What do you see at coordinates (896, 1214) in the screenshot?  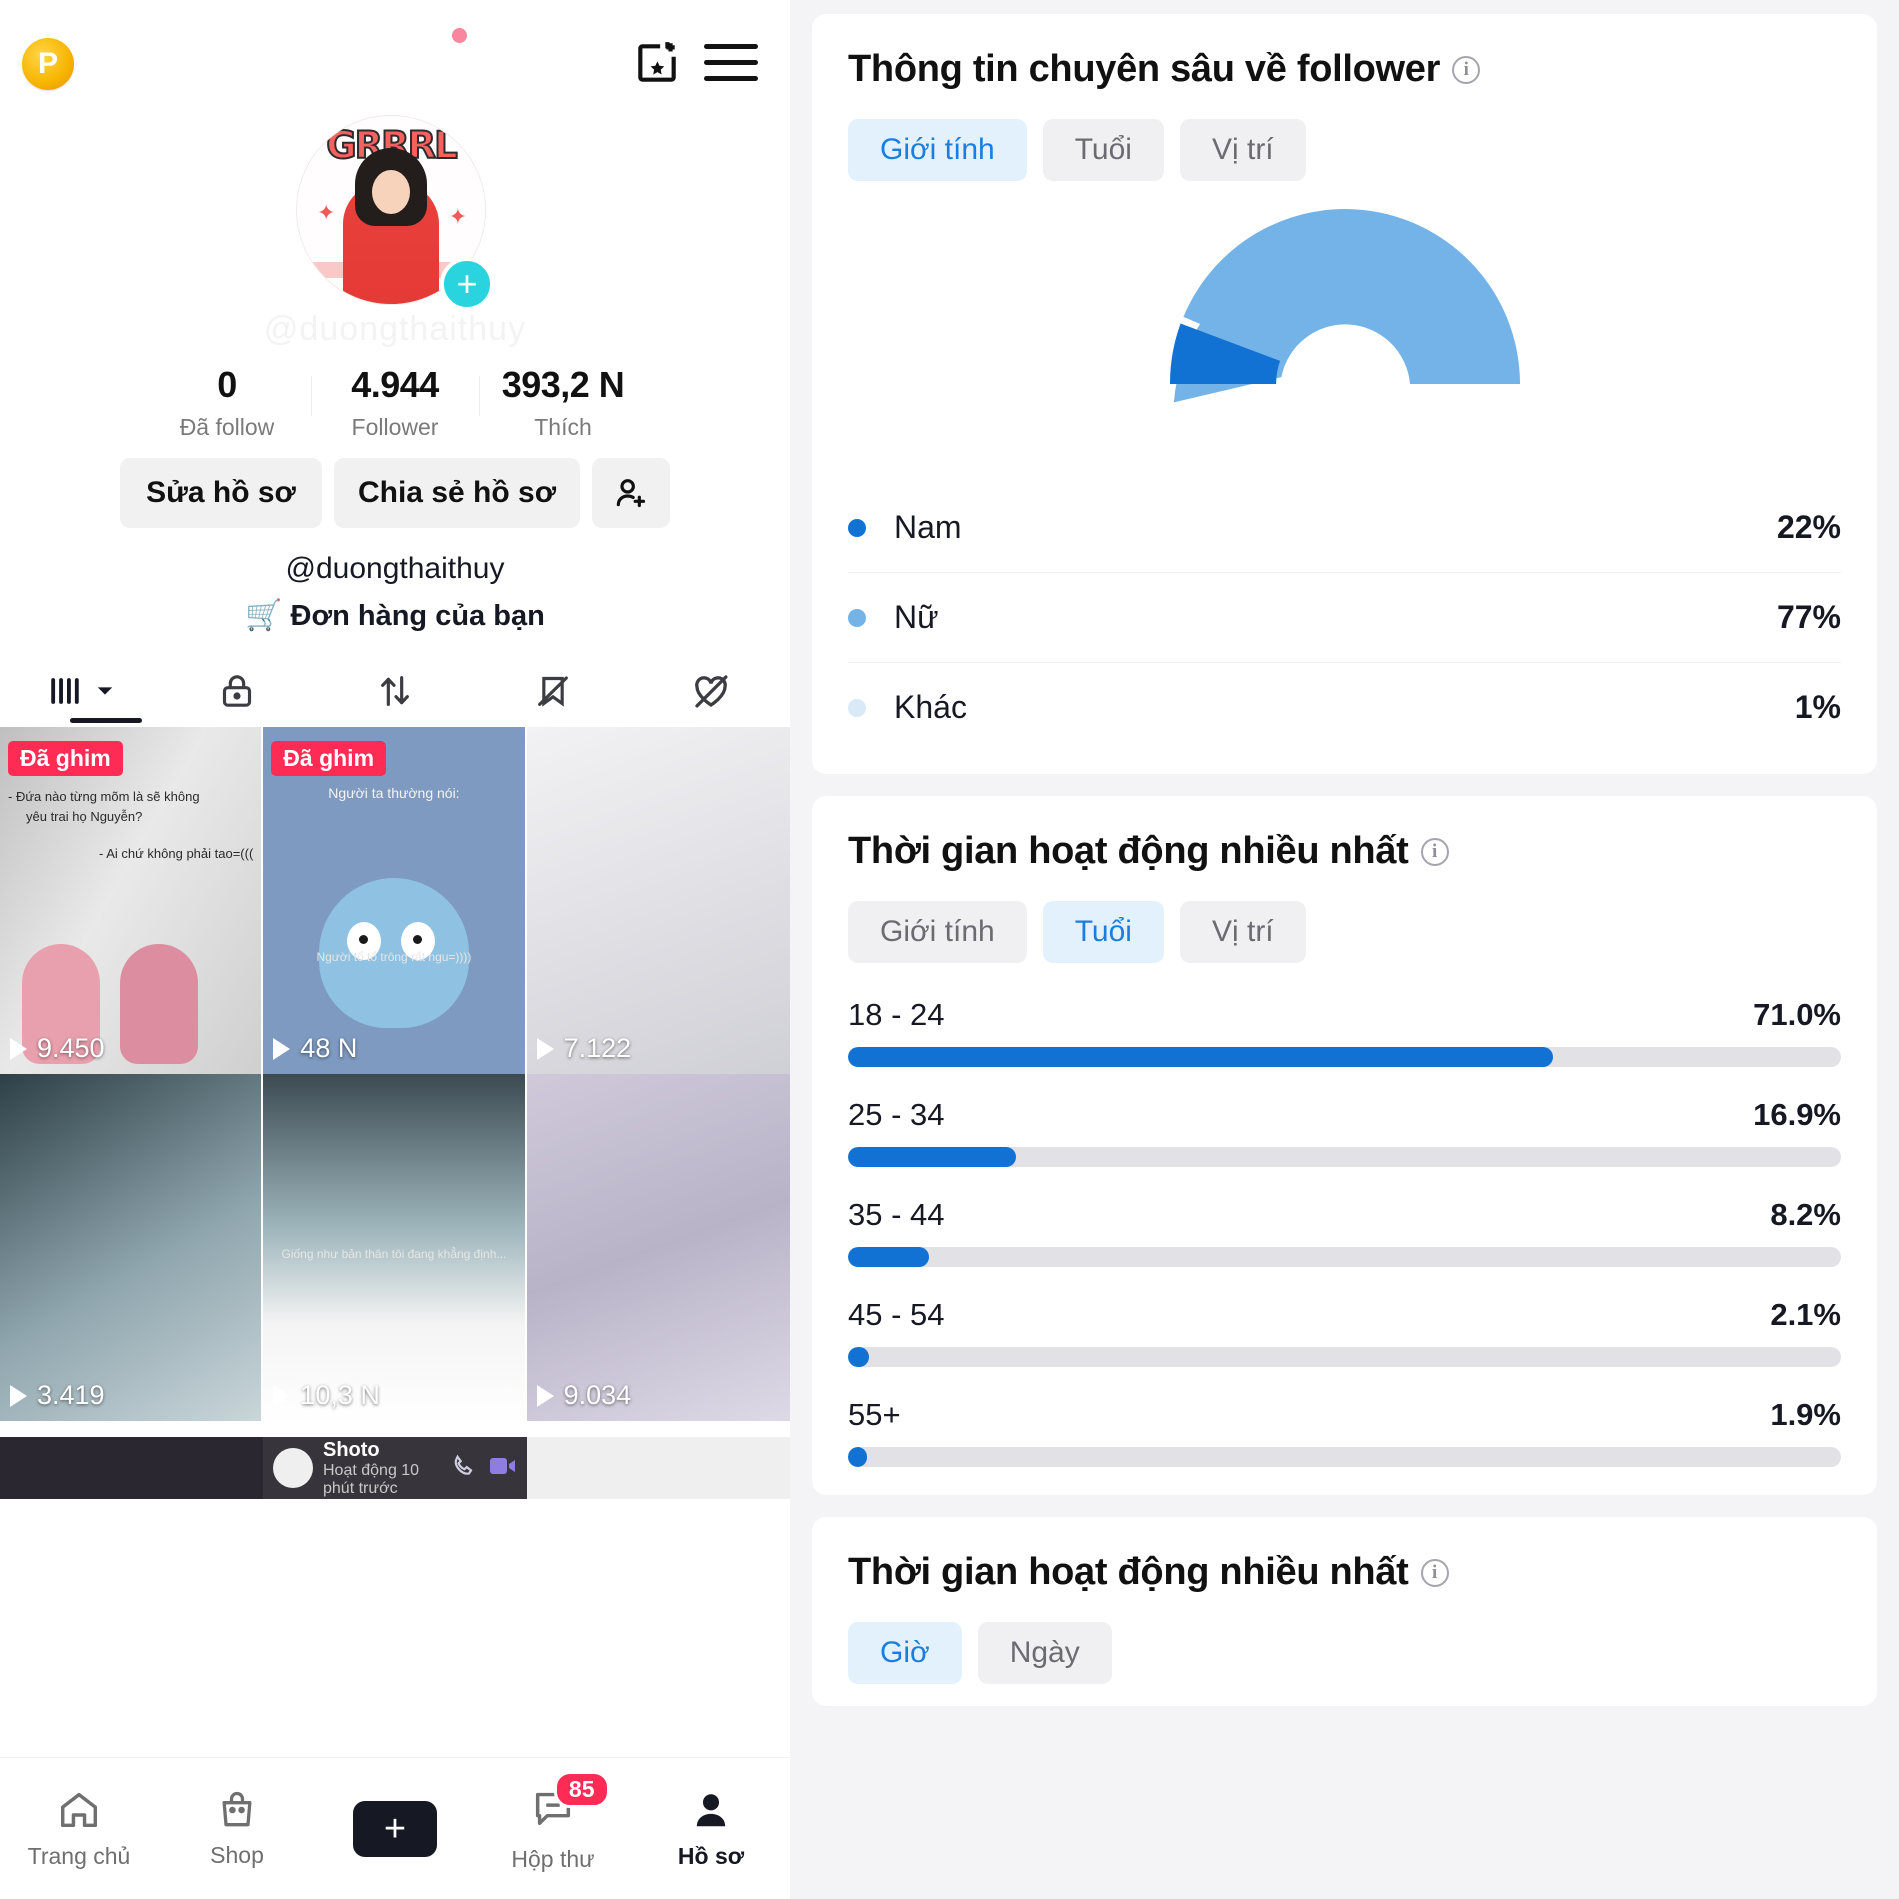 I see `bar-label: 35 - 44` at bounding box center [896, 1214].